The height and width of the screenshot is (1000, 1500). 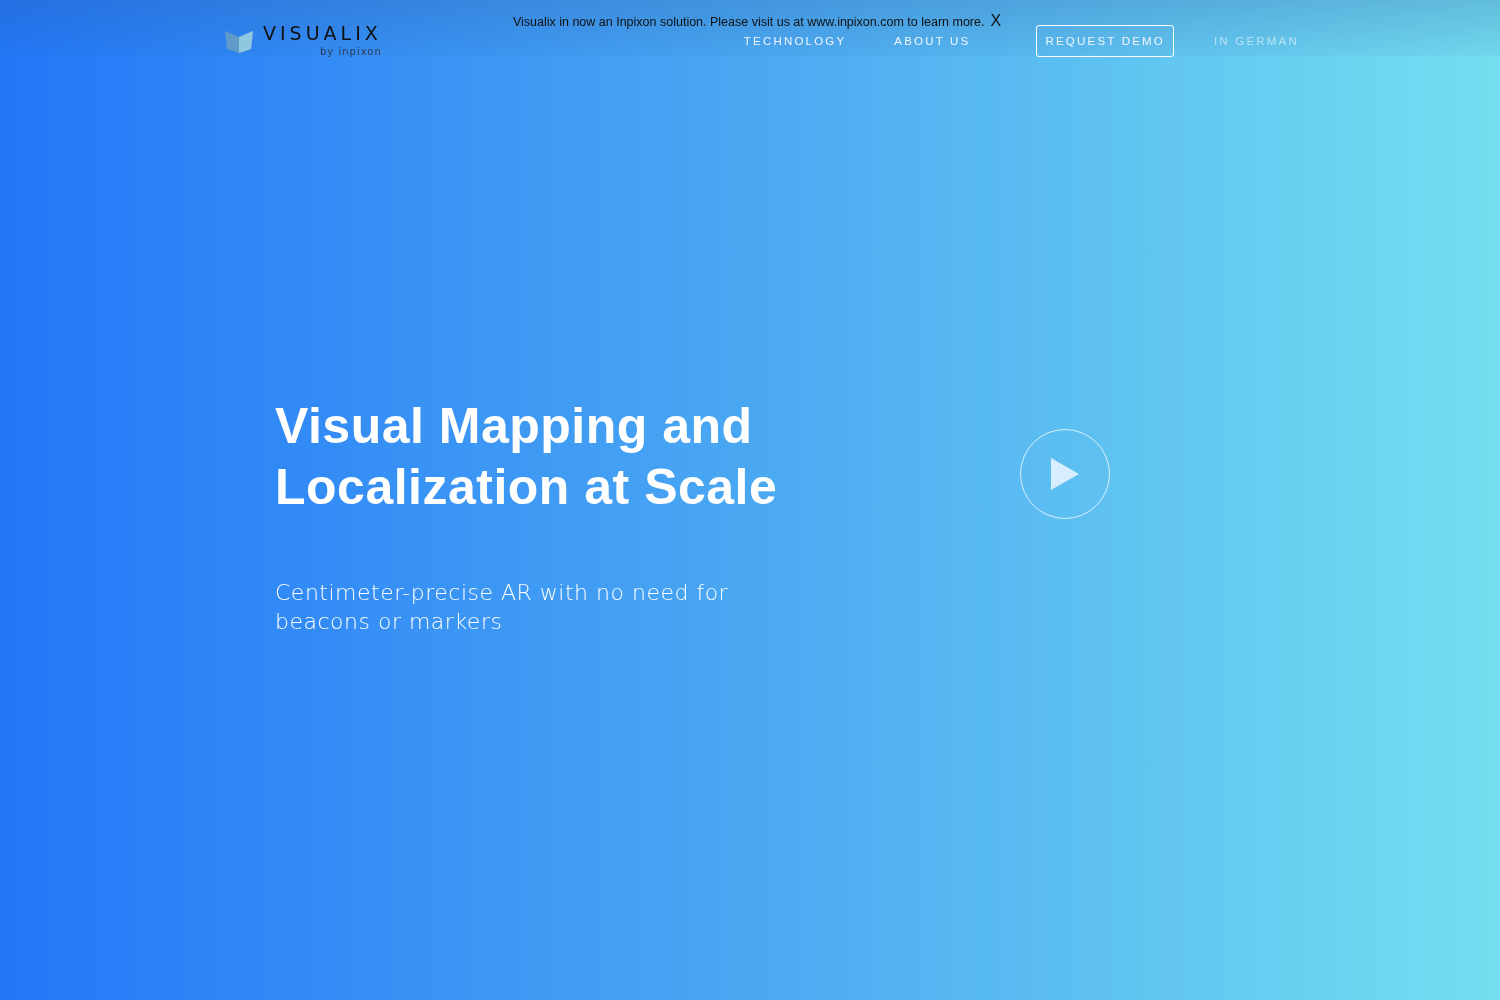 What do you see at coordinates (1256, 40) in the screenshot?
I see `nav-link: IN GERMAN` at bounding box center [1256, 40].